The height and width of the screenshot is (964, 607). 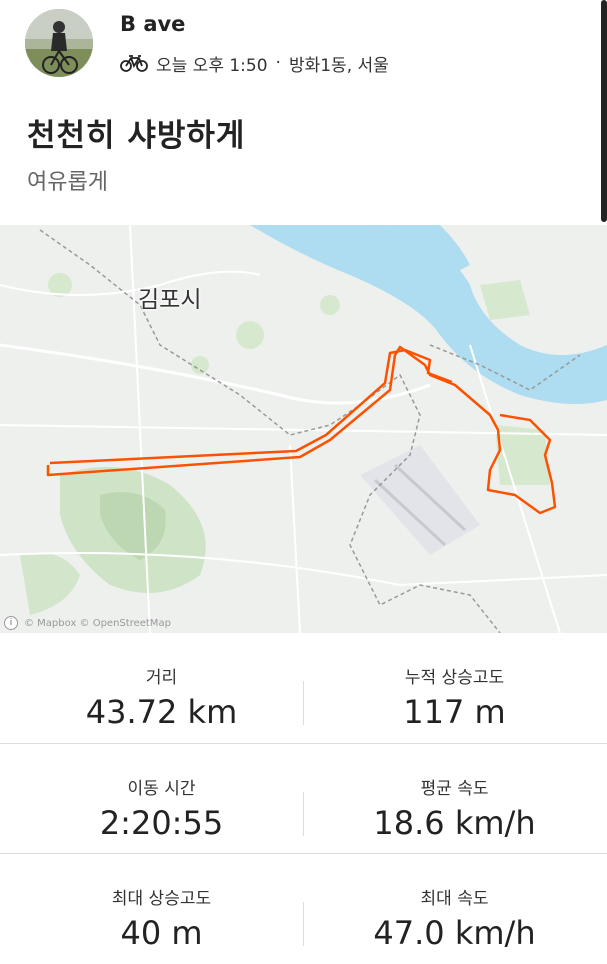 What do you see at coordinates (212, 65) in the screenshot?
I see `activity-time: 오늘 오후 1:50` at bounding box center [212, 65].